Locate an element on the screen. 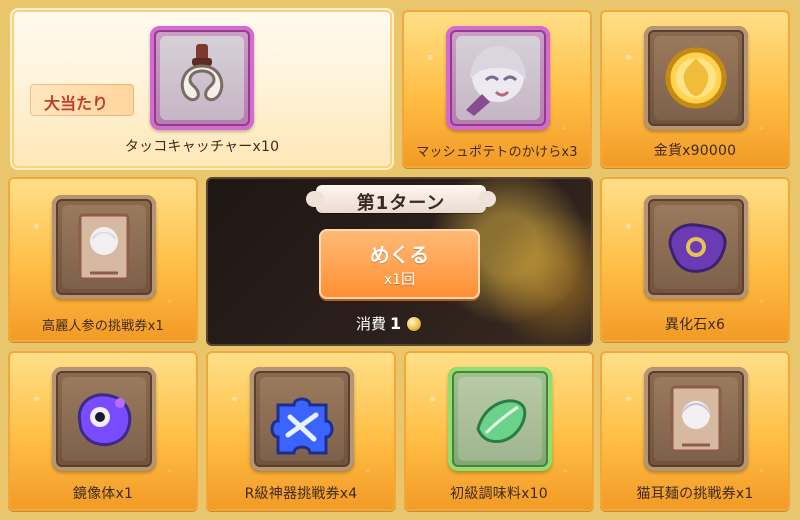 The width and height of the screenshot is (800, 520). reward-tile-korai: 高麗人参の挑戦券x1 is located at coordinates (103, 259).